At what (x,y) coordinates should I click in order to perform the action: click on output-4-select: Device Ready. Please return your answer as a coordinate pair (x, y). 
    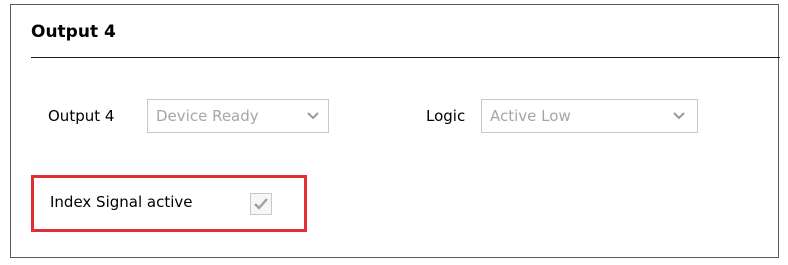
    Looking at the image, I should click on (238, 116).